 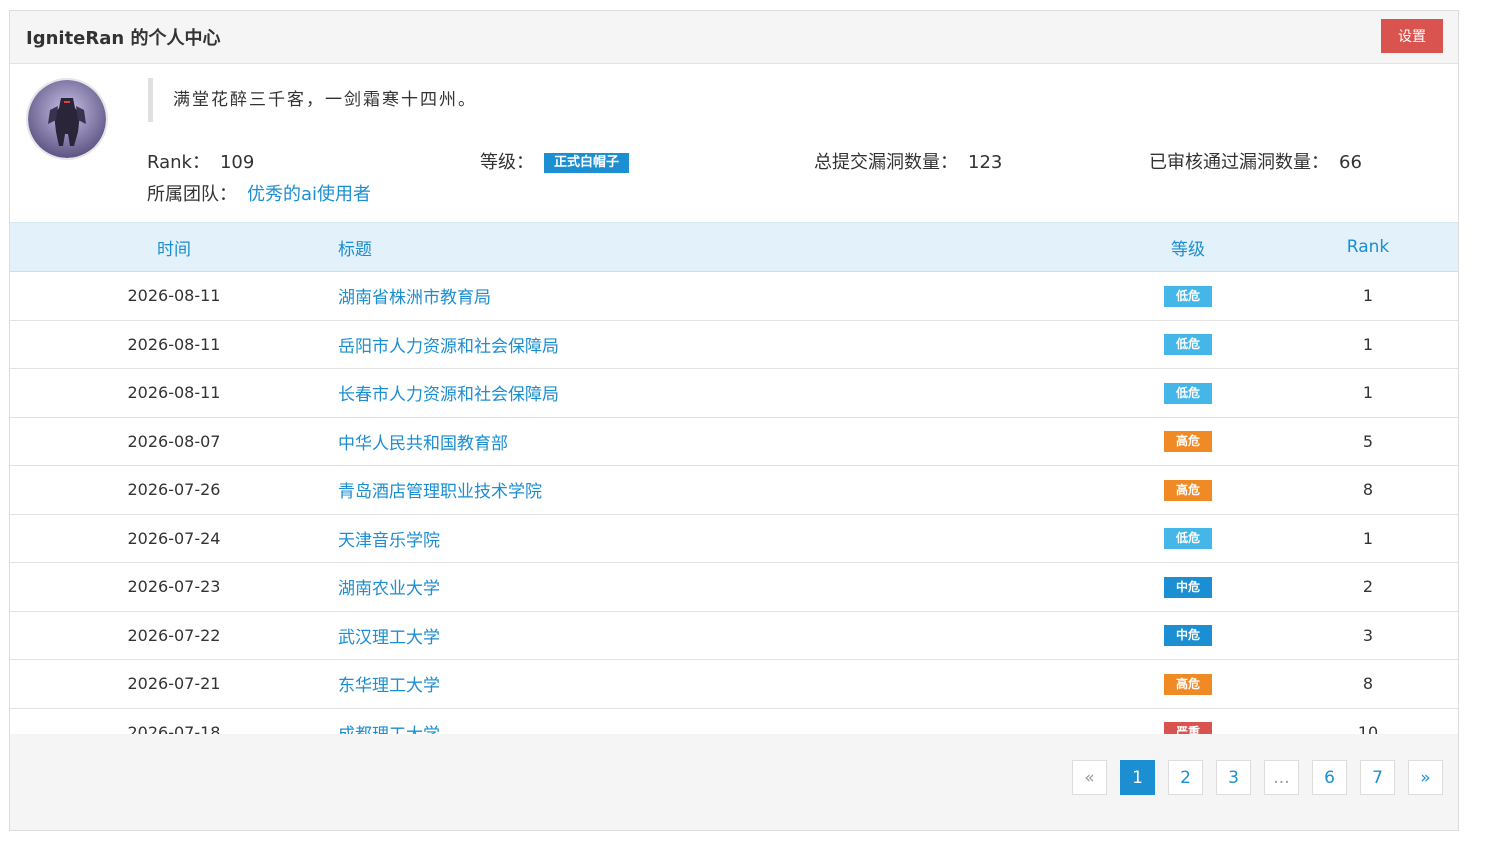 I want to click on total-value: 123, so click(x=985, y=162).